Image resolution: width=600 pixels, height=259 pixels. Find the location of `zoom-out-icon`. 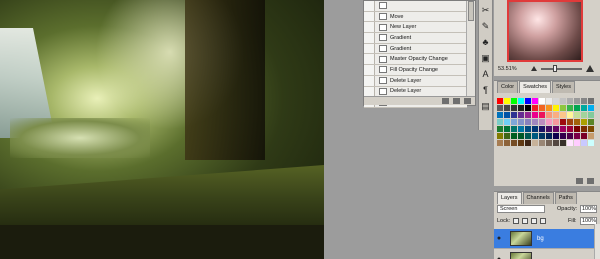

zoom-out-icon is located at coordinates (534, 68).